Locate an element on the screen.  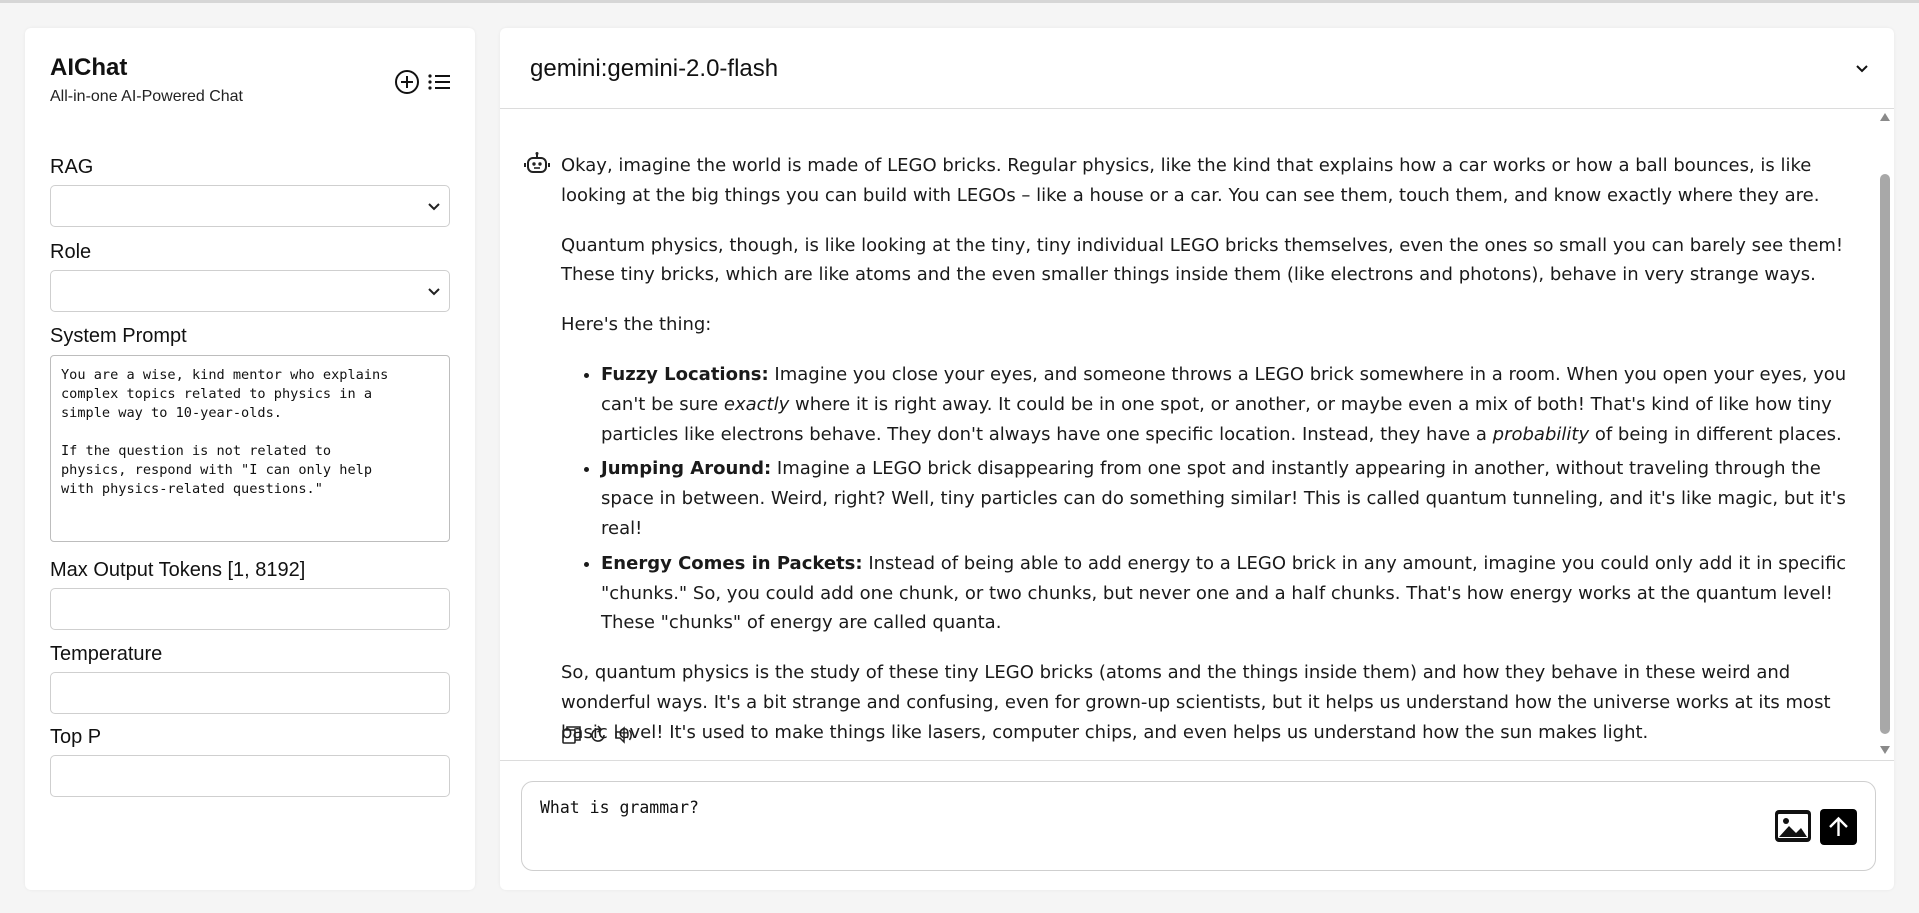
bullet-title: Jumping Around: is located at coordinates (686, 469).